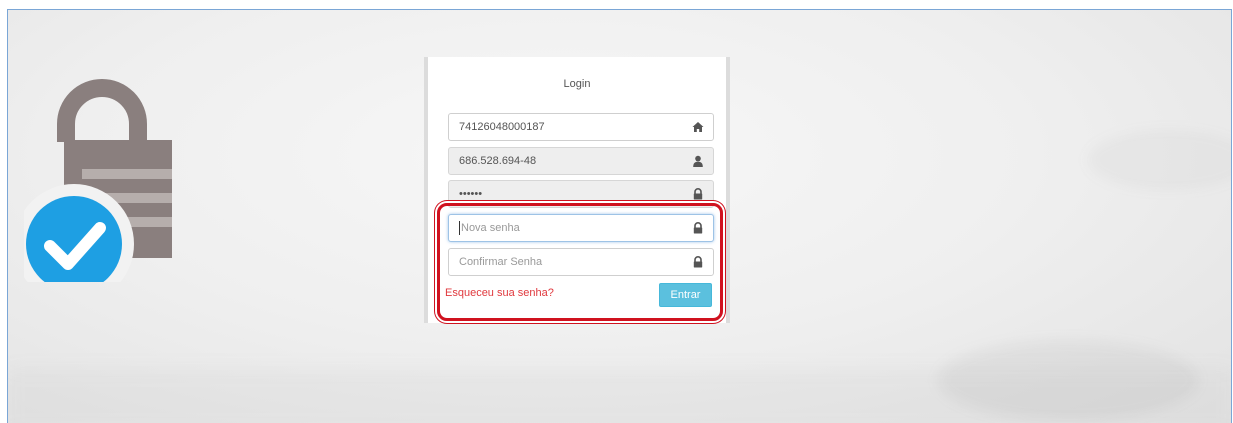  Describe the element at coordinates (685, 295) in the screenshot. I see `enter-button: Entrar` at that location.